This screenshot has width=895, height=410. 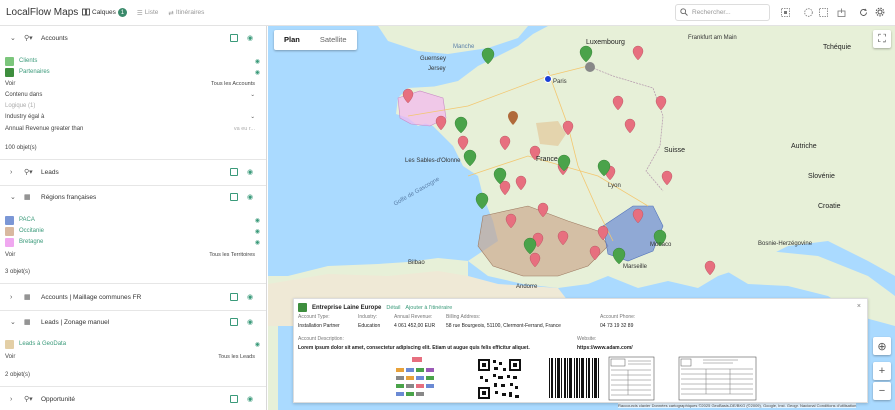 I want to click on layer-swatch, so click(x=9, y=72).